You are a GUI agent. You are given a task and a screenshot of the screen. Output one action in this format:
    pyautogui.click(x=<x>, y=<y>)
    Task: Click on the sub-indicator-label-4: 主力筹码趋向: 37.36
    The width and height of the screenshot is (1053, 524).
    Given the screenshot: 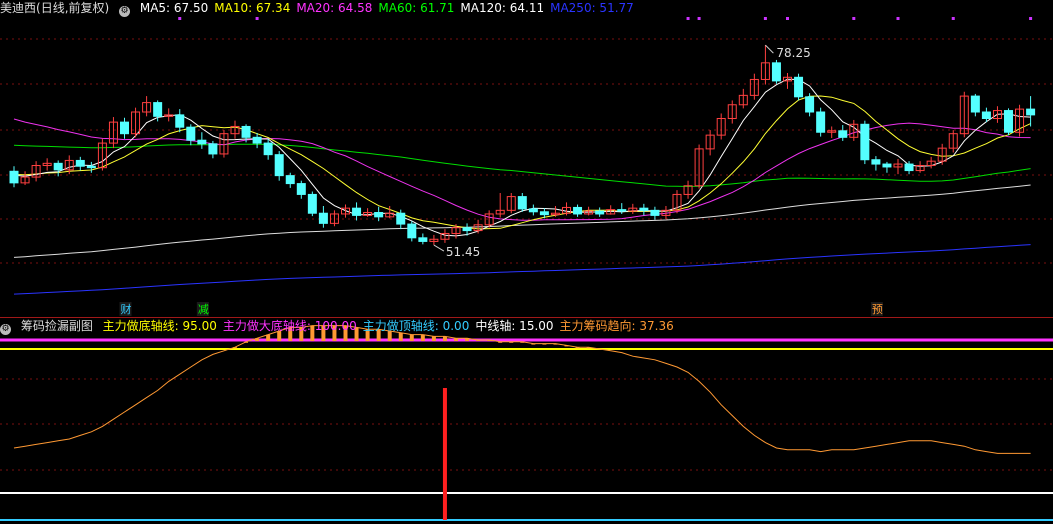 What is the action you would take?
    pyautogui.click(x=616, y=326)
    